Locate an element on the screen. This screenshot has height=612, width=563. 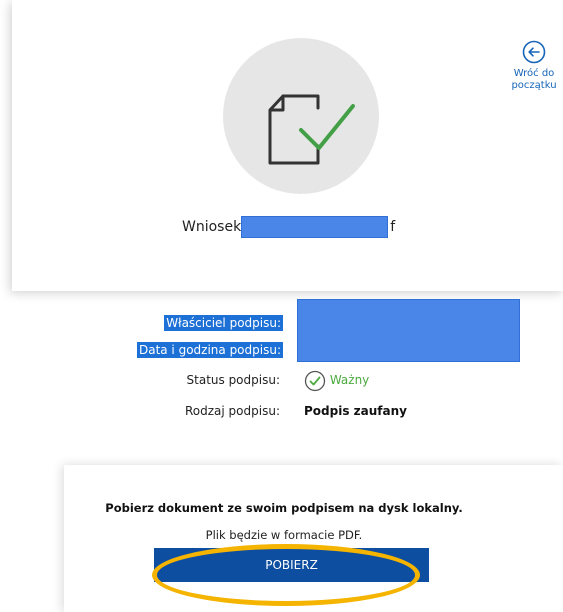
document-filename: Wniosek f is located at coordinates (288, 227).